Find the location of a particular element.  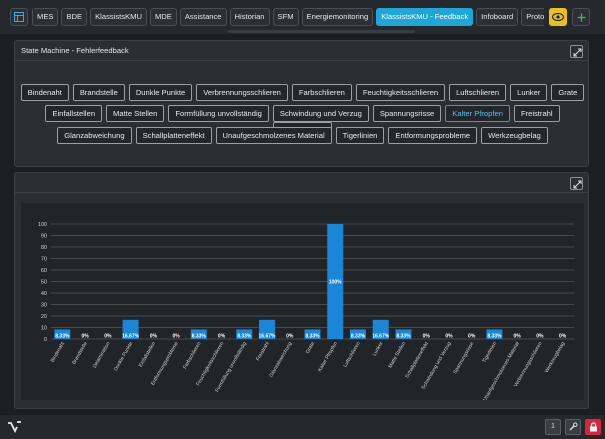

tab-historian: Historian is located at coordinates (249, 17).